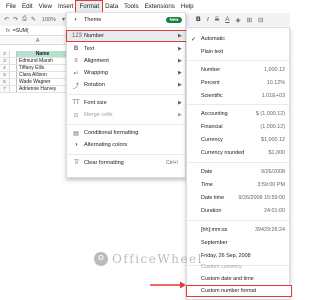  What do you see at coordinates (8, 30) in the screenshot?
I see `fx-icon: fx` at bounding box center [8, 30].